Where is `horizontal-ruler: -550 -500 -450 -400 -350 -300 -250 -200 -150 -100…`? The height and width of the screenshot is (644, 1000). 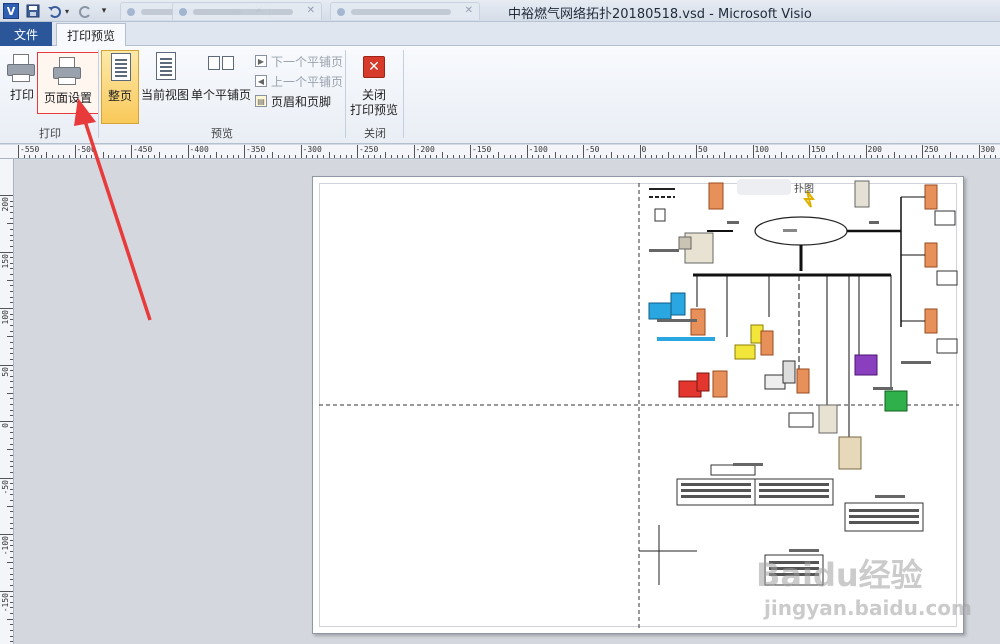
horizontal-ruler: -550 -500 -450 -400 -350 -300 -250 -200 -150 -100… is located at coordinates (500, 152).